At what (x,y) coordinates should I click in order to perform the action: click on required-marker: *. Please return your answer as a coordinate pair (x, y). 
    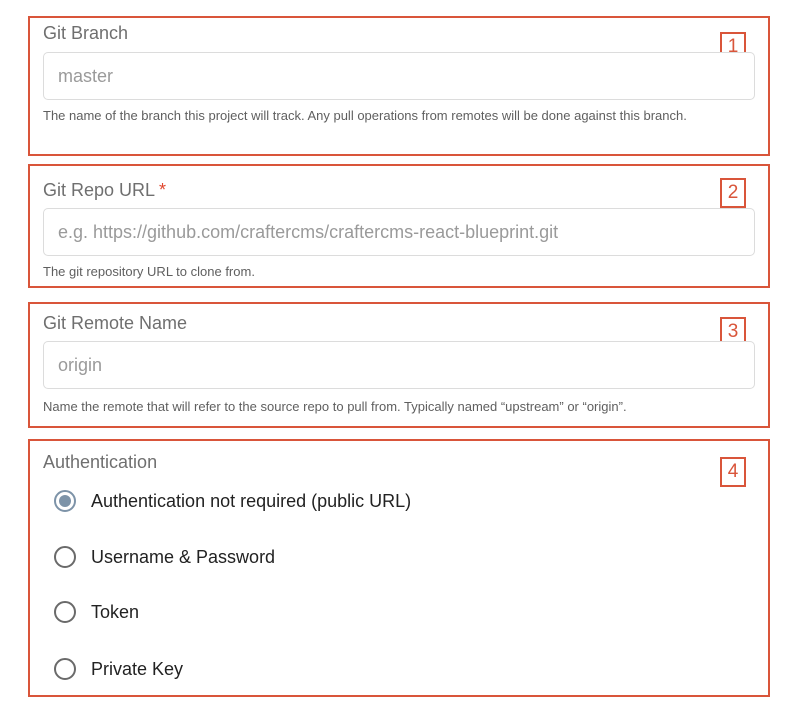
    Looking at the image, I should click on (163, 190).